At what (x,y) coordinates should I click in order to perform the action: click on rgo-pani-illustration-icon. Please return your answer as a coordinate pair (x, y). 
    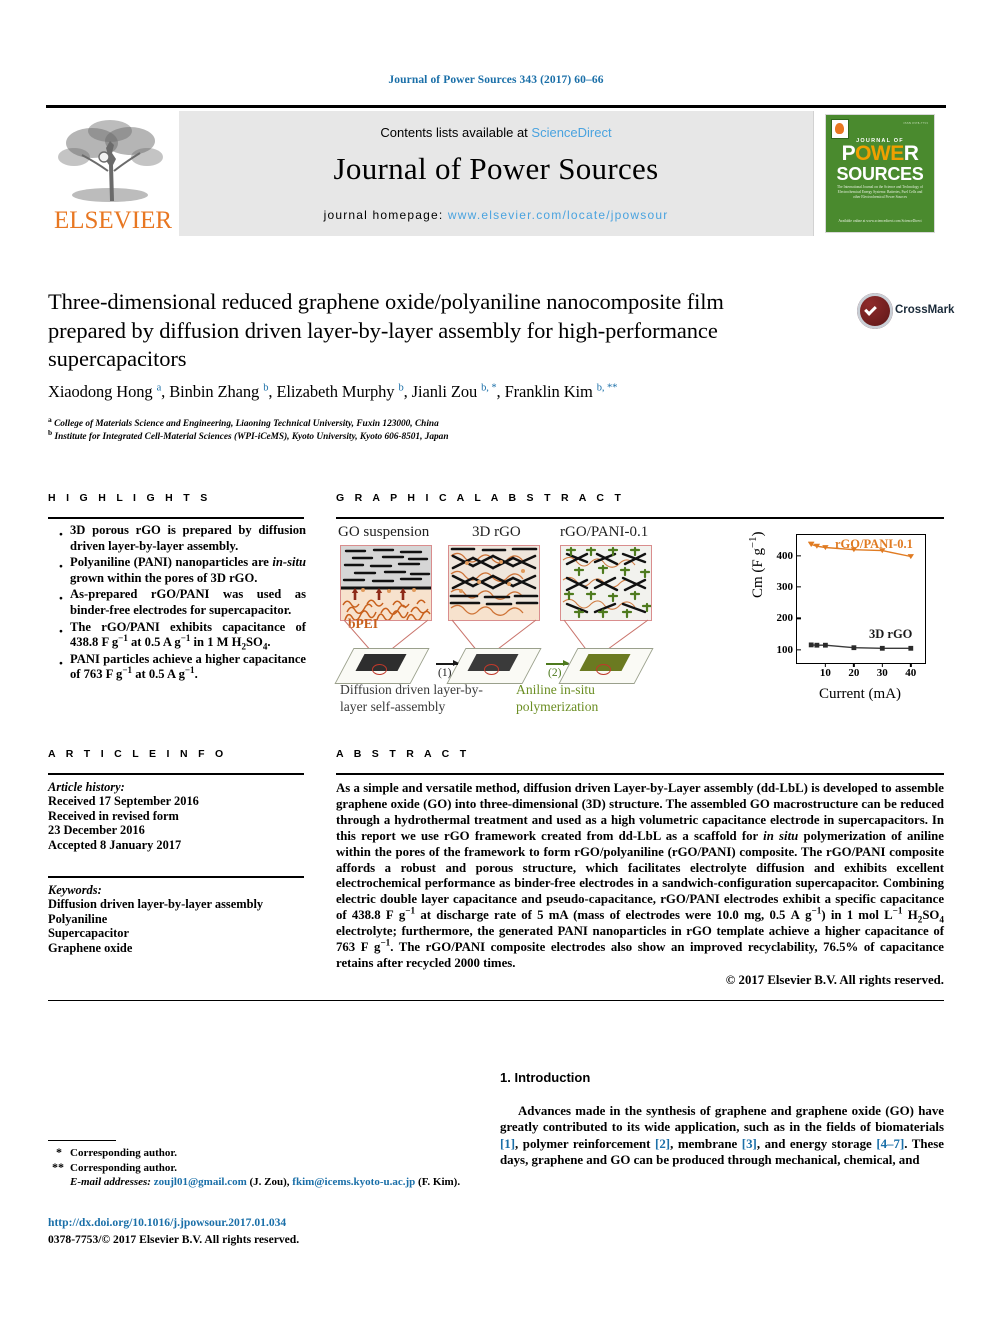
    Looking at the image, I should click on (606, 583).